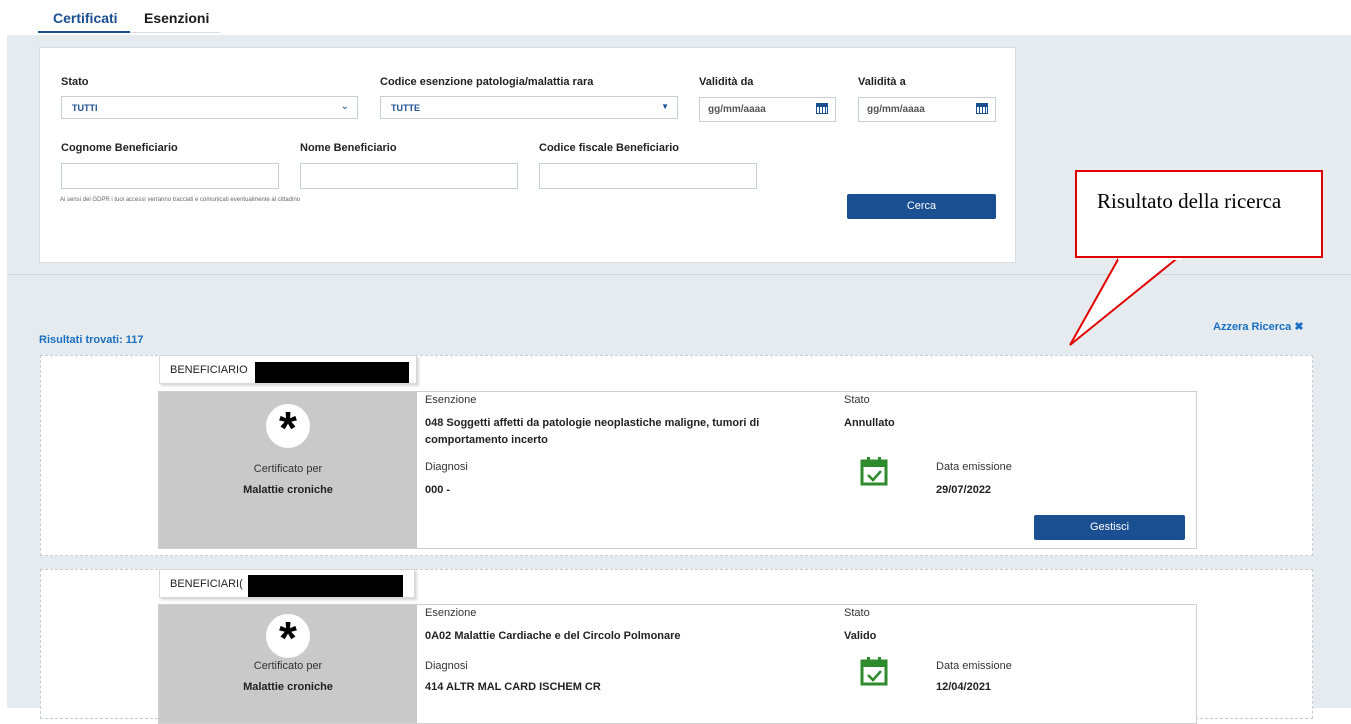 The height and width of the screenshot is (724, 1351). What do you see at coordinates (209, 107) in the screenshot?
I see `stato-select: TUTTI ⌄` at bounding box center [209, 107].